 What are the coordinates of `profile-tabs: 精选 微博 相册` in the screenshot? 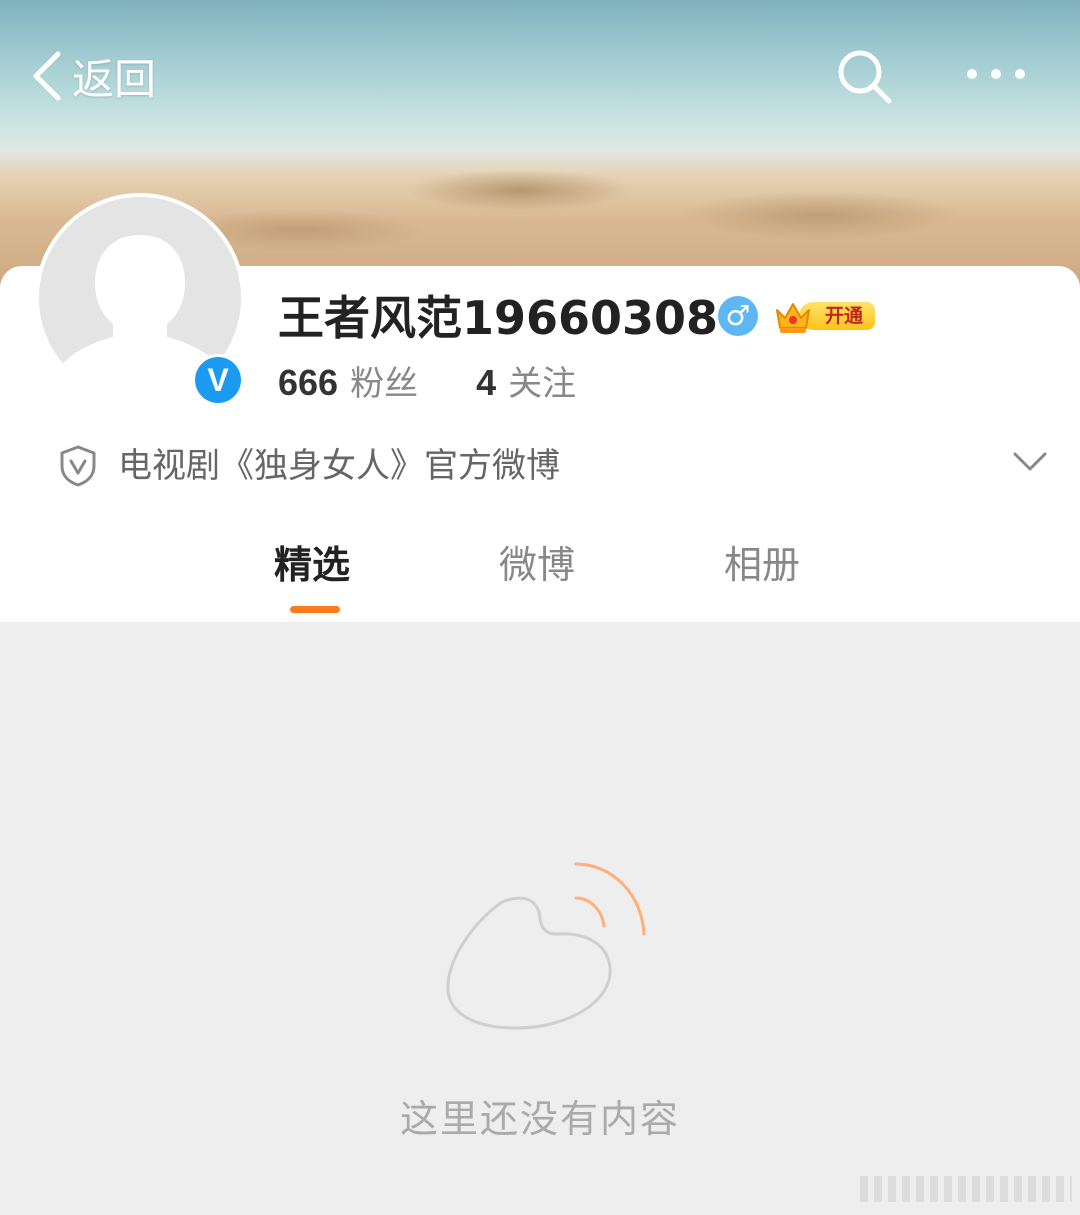 It's located at (540, 576).